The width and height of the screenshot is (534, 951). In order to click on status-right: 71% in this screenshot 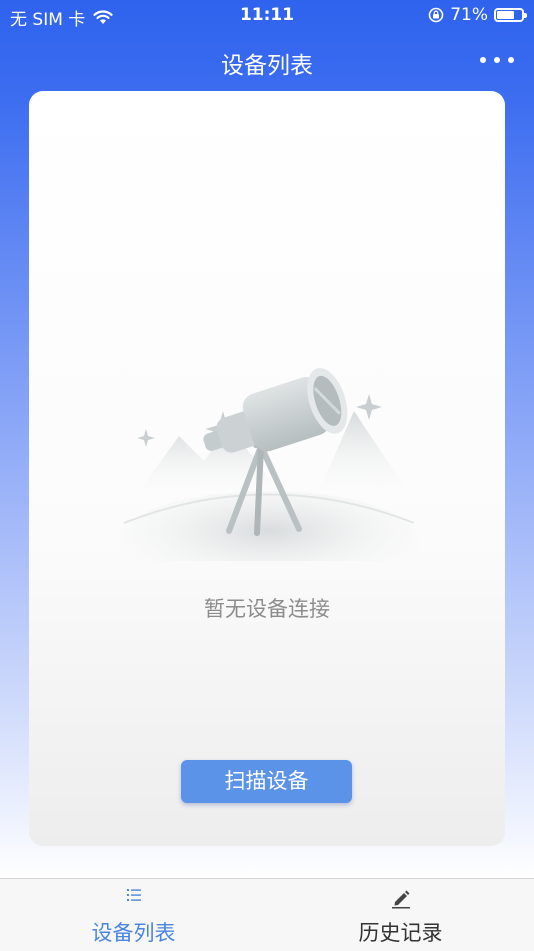, I will do `click(477, 15)`.